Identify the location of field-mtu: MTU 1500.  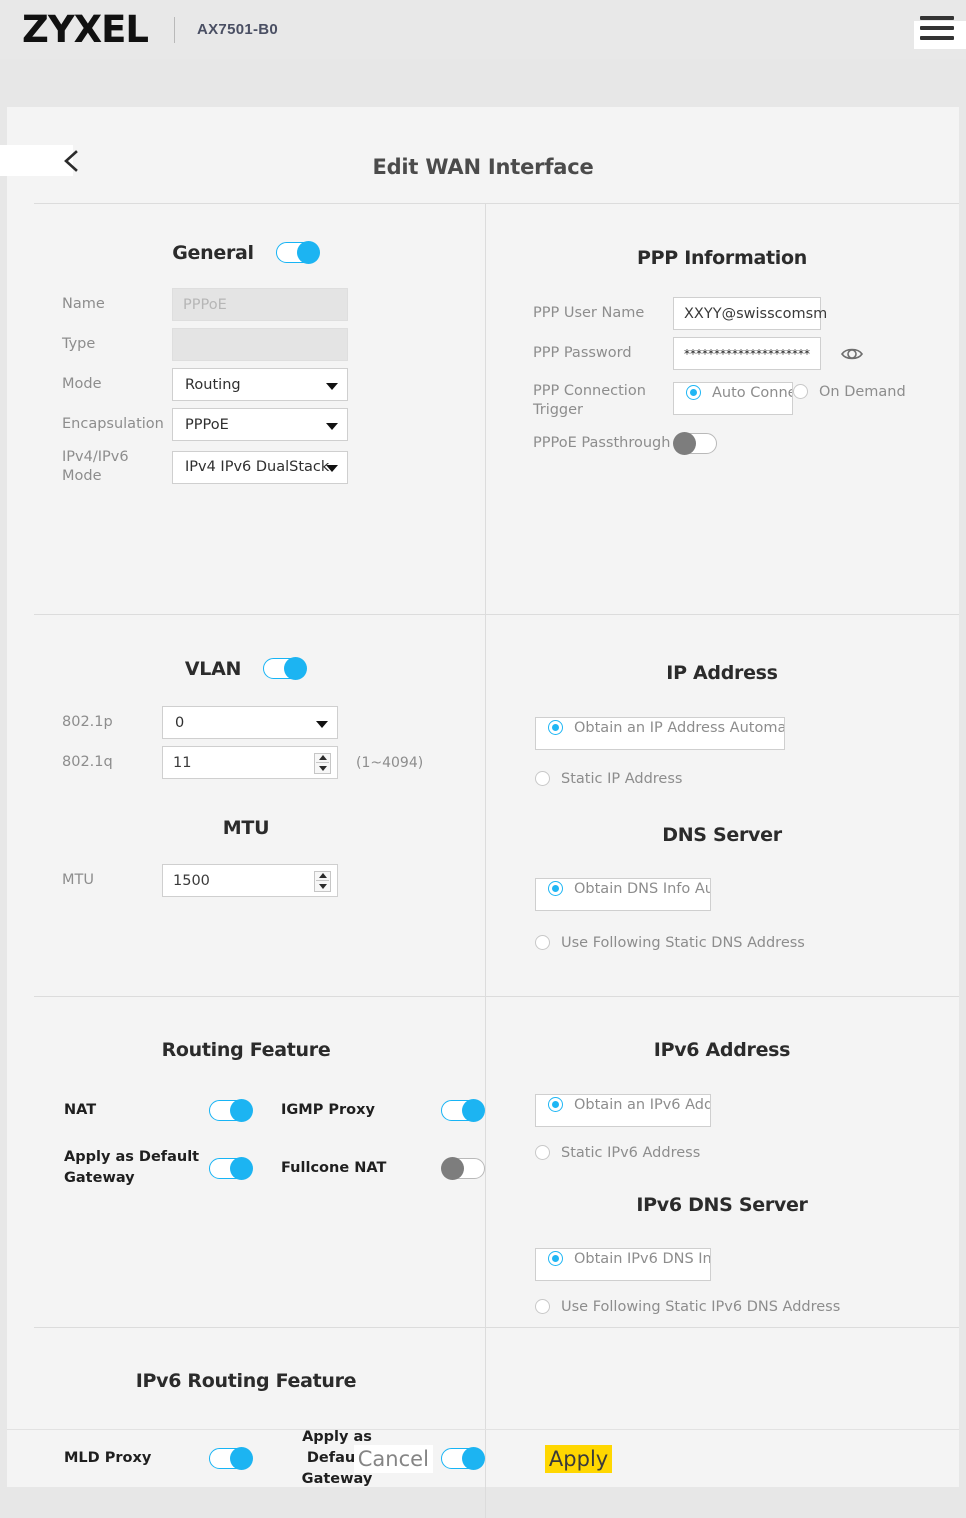
(246, 880).